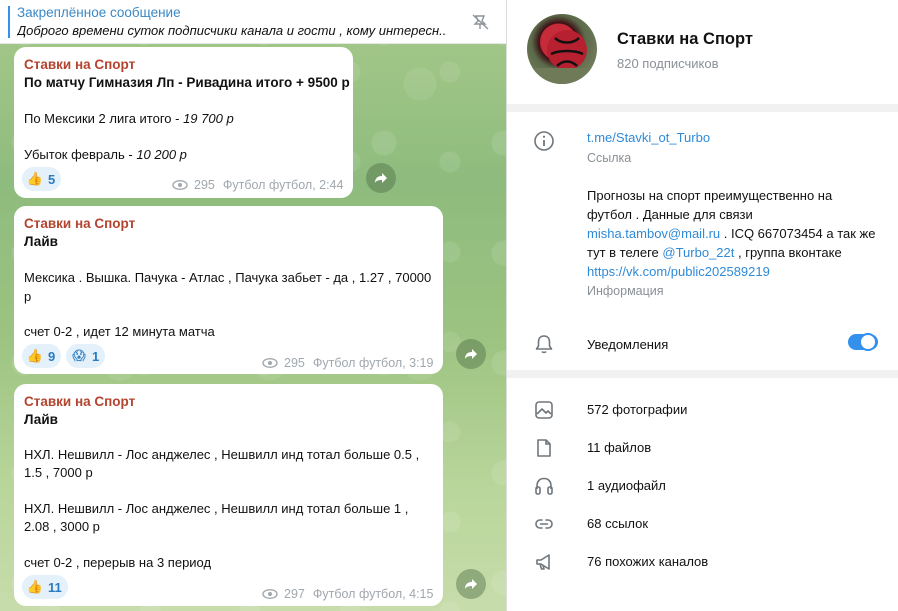 This screenshot has height=611, width=898. I want to click on channel-header-card: Ставки на Спорт 820 подписчиков, so click(702, 52).